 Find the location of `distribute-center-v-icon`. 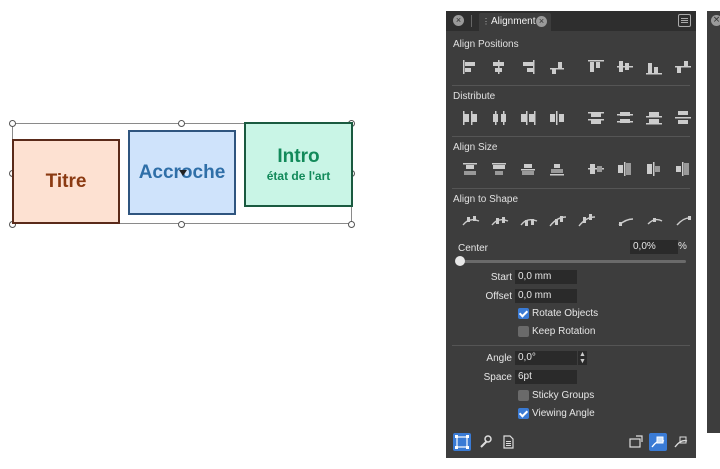

distribute-center-v-icon is located at coordinates (625, 118).